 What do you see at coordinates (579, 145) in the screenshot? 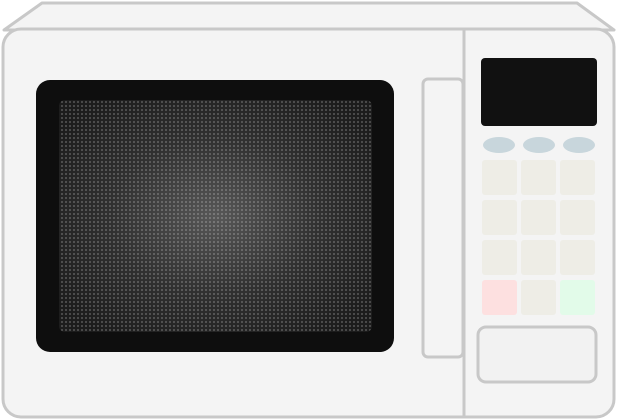
I see `oval-button-right` at bounding box center [579, 145].